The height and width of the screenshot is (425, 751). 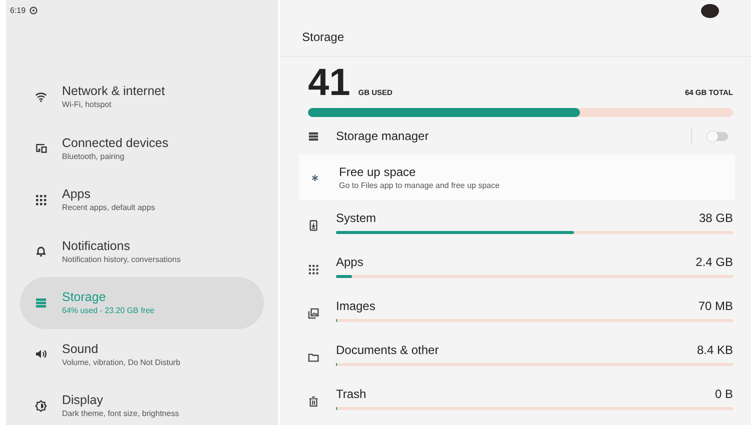 I want to click on category-size: 8.4 KB, so click(x=714, y=349).